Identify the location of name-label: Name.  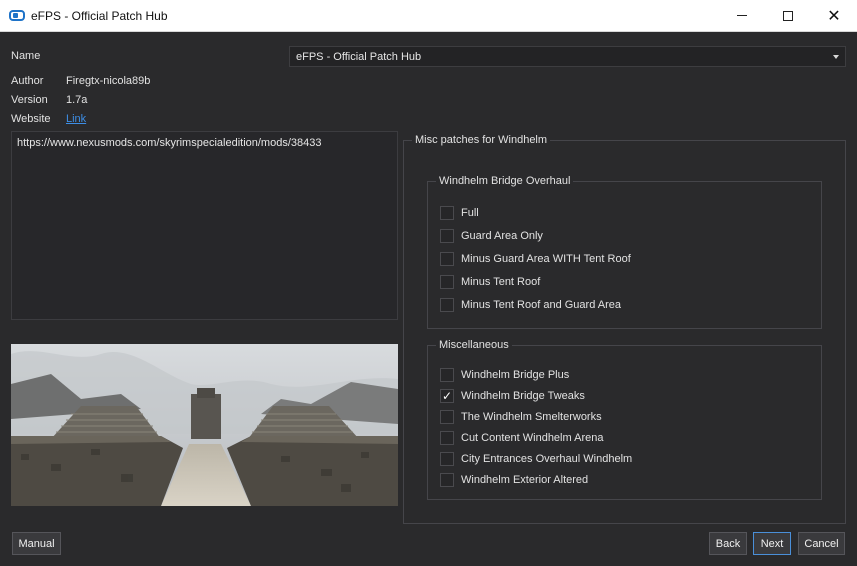
(26, 56).